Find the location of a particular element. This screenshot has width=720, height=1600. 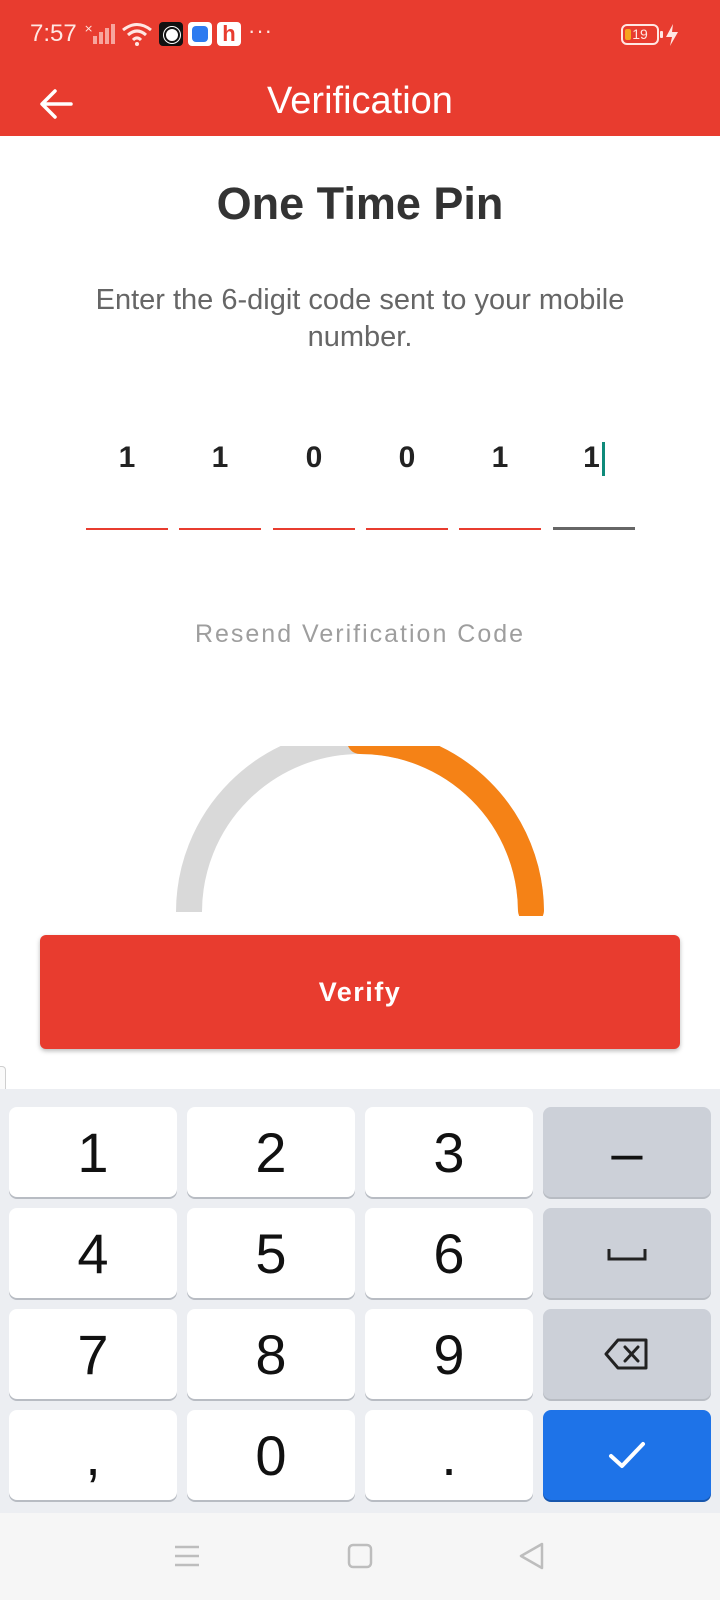

otp-digit-1: 1 is located at coordinates (127, 457).